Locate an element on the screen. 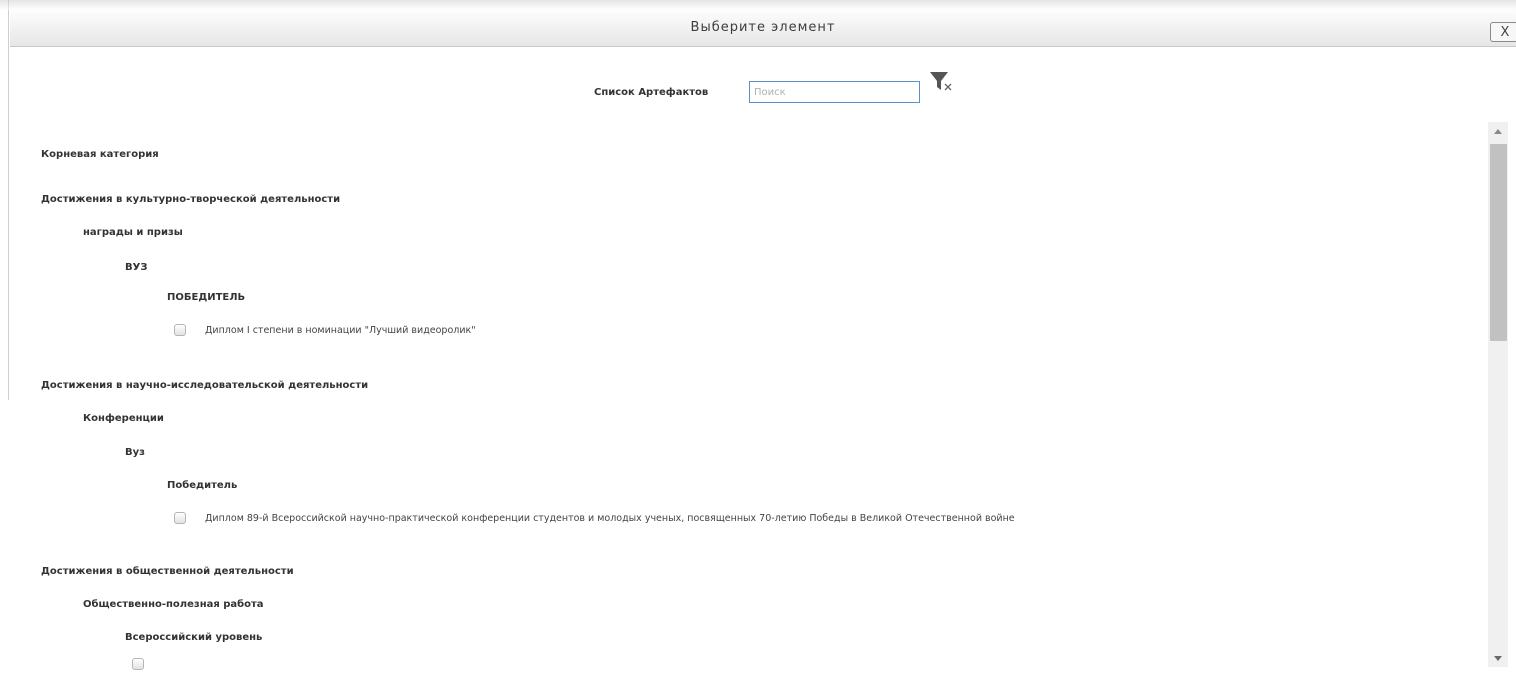 This screenshot has height=679, width=1516. tree-node-level: Всероссийский уровень is located at coordinates (193, 637).